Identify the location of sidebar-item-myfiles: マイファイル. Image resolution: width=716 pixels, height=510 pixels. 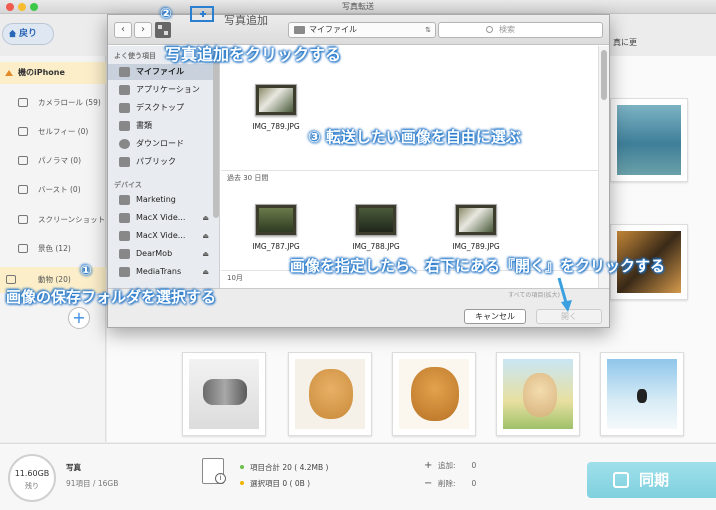
(160, 72).